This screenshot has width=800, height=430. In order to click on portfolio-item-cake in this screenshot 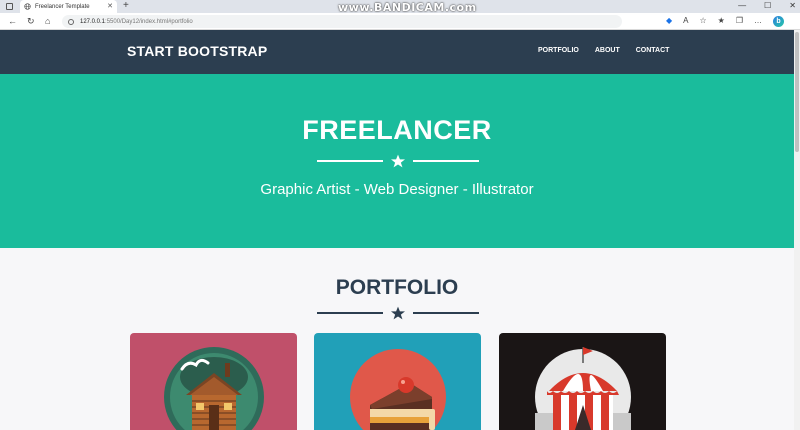, I will do `click(397, 381)`.